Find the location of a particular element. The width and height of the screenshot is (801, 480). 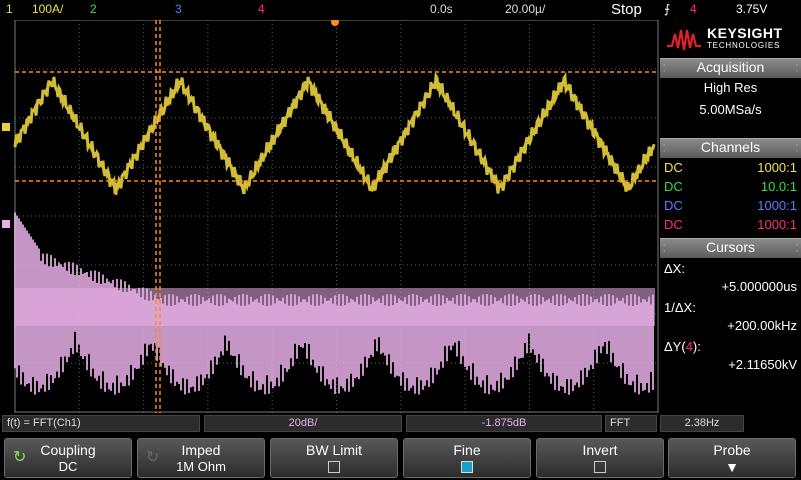

ch3-indicator: 3 is located at coordinates (178, 9).